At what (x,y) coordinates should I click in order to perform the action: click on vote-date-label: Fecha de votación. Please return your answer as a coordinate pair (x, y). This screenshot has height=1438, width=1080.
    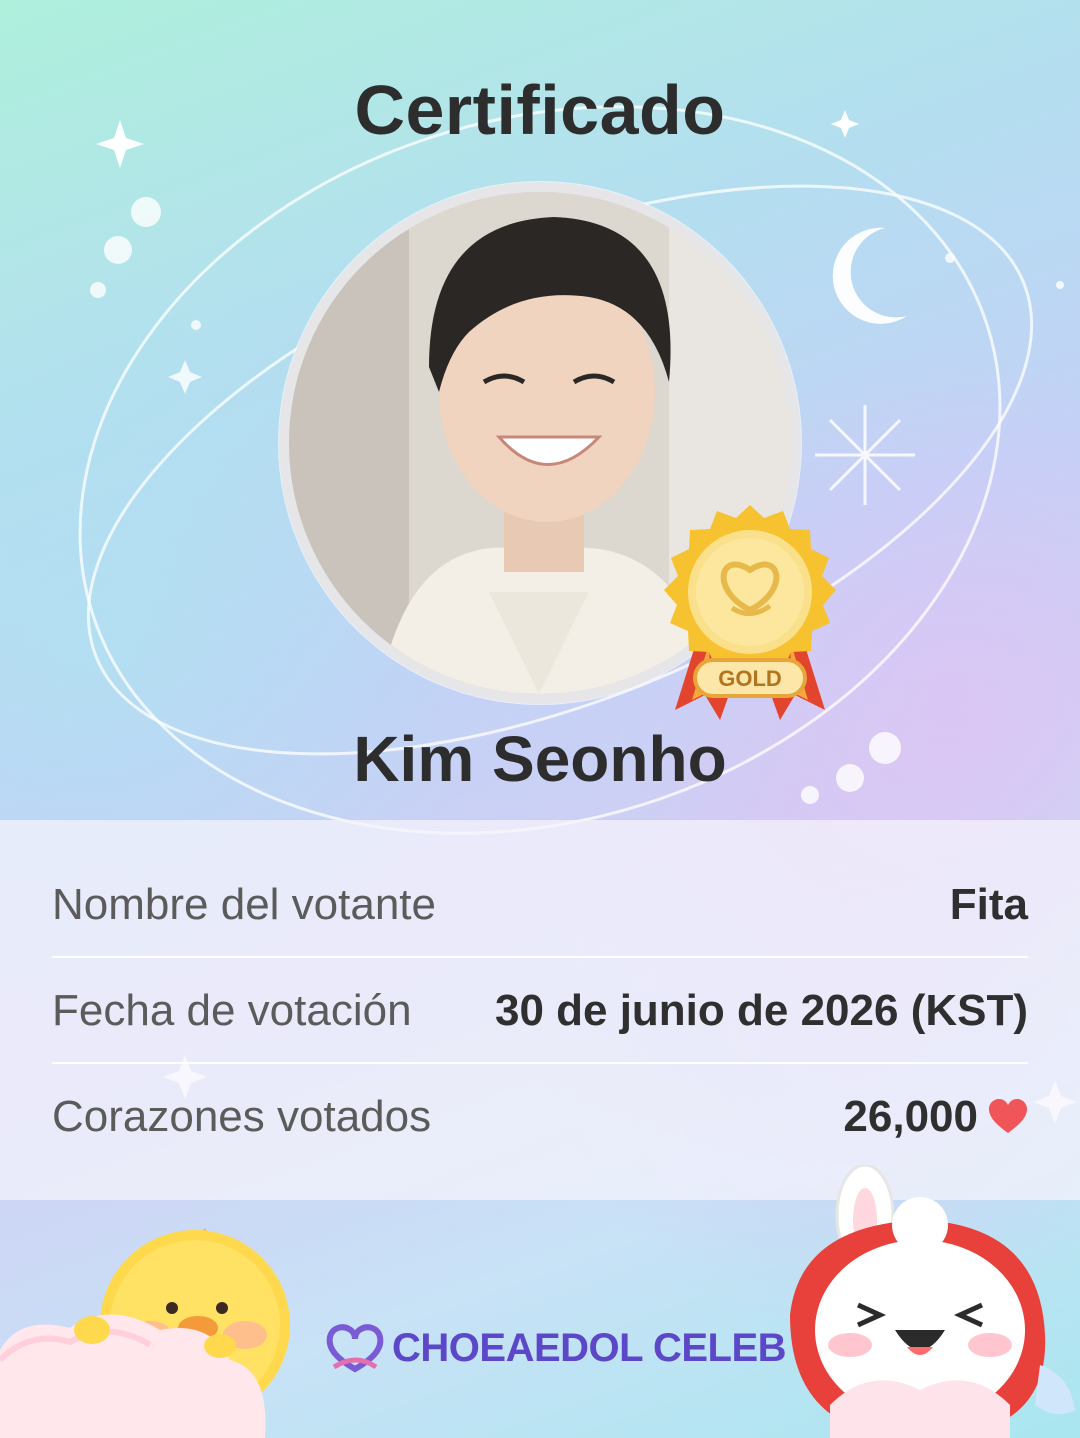
    Looking at the image, I should click on (232, 1010).